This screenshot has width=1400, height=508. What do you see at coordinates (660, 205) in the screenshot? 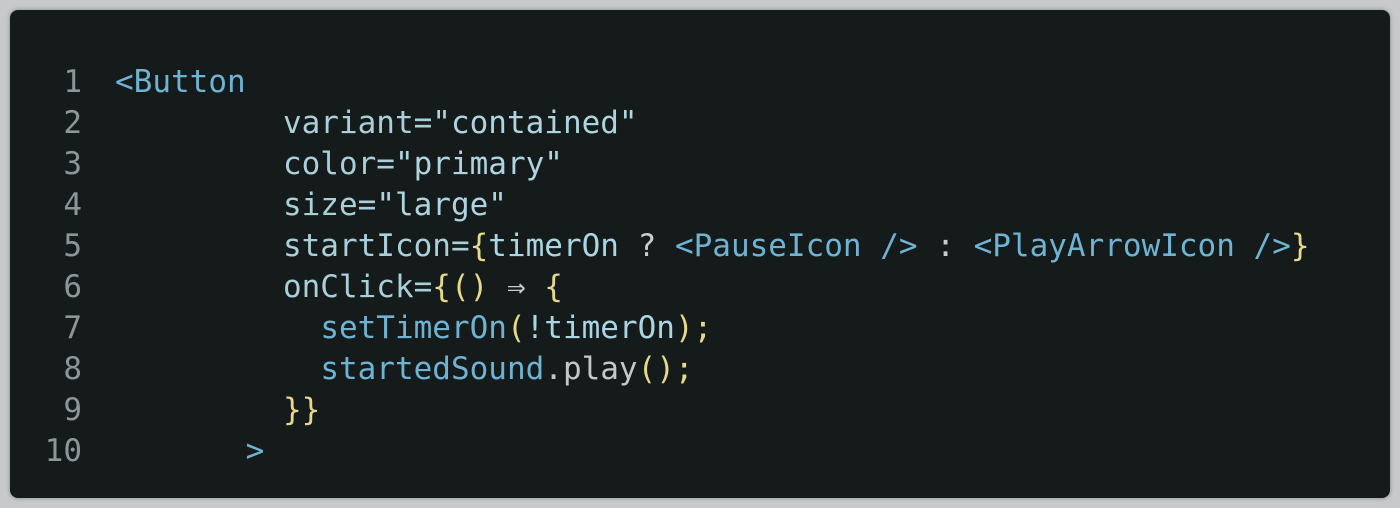
I see `code-line: 4 size="large"` at bounding box center [660, 205].